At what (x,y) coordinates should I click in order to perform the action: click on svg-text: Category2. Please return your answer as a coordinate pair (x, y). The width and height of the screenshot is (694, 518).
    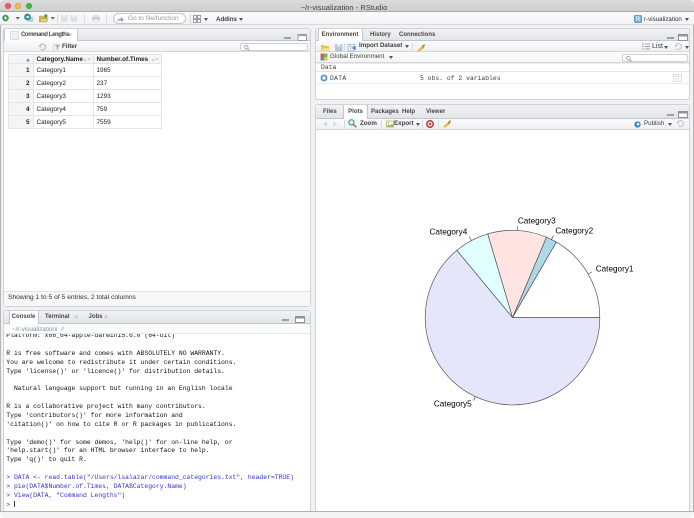
    Looking at the image, I should click on (574, 231).